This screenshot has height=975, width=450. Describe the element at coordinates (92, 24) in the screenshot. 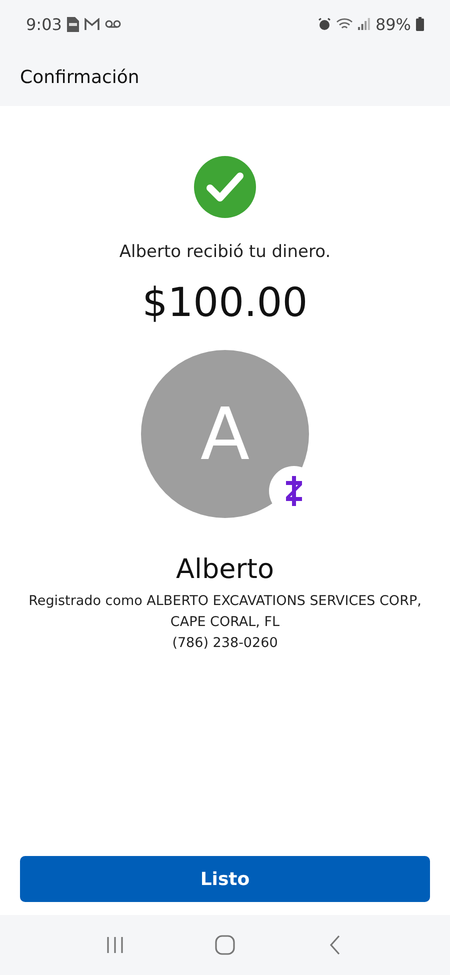

I see `mail-icon` at that location.